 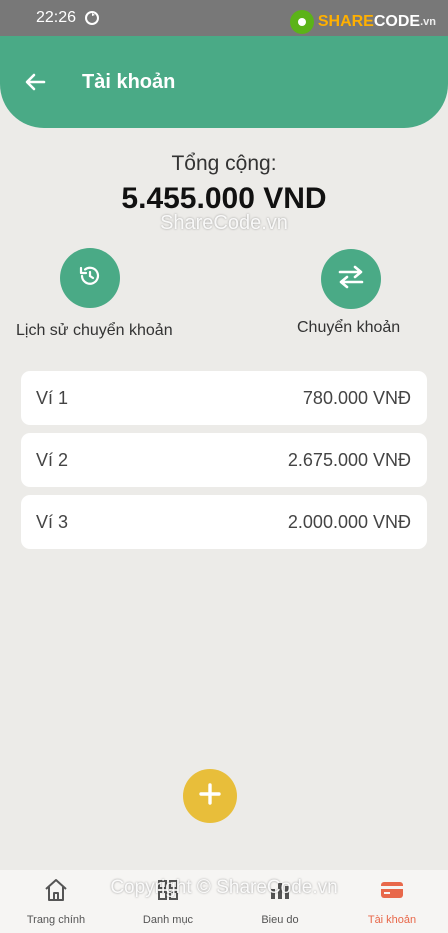 I want to click on sync-icon, so click(x=92, y=18).